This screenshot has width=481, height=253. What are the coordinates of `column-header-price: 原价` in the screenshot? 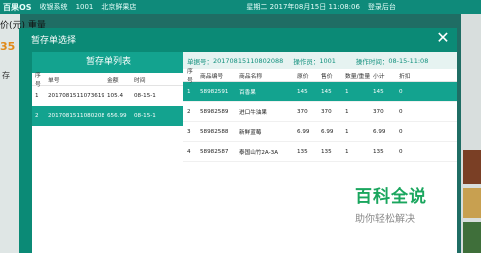 It's located at (303, 76).